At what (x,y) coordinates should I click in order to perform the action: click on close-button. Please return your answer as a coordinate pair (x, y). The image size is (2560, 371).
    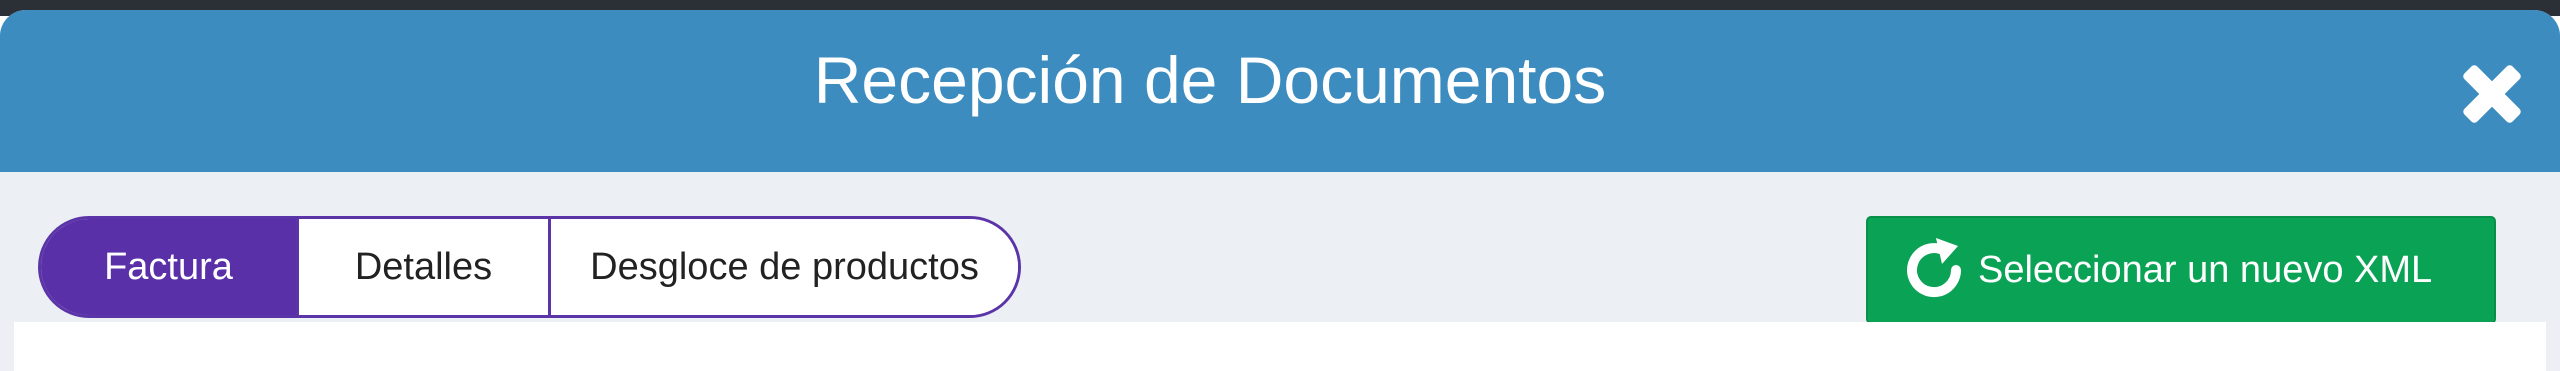
    Looking at the image, I should click on (2492, 94).